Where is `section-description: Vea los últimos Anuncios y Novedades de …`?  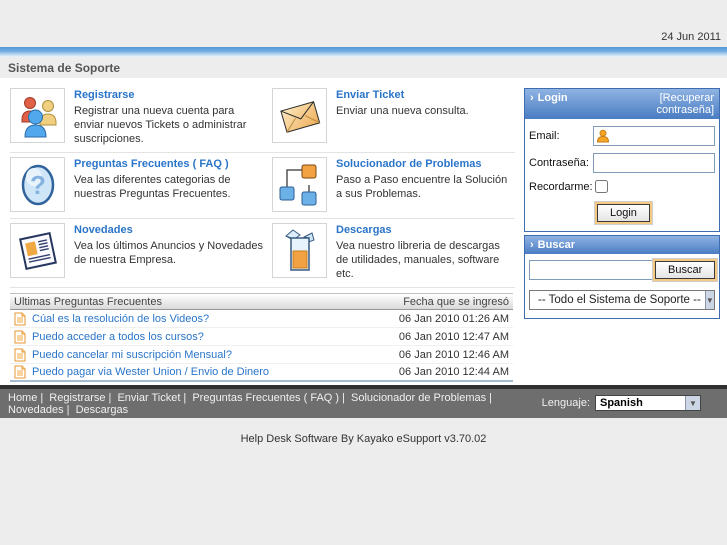 section-description: Vea los últimos Anuncios y Novedades de … is located at coordinates (168, 253).